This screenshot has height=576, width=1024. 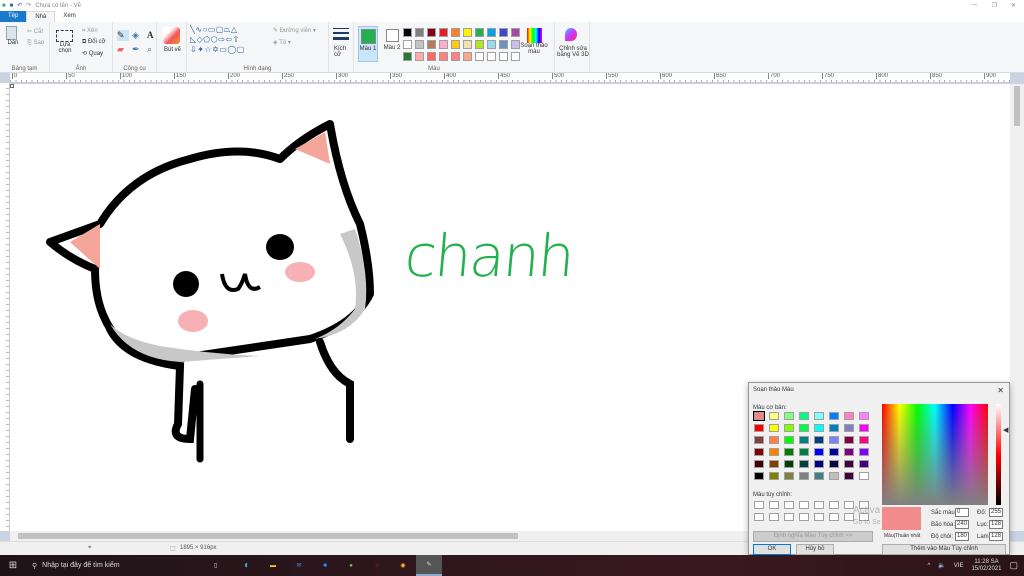 What do you see at coordinates (1013, 565) in the screenshot?
I see `notification-icon: ▢` at bounding box center [1013, 565].